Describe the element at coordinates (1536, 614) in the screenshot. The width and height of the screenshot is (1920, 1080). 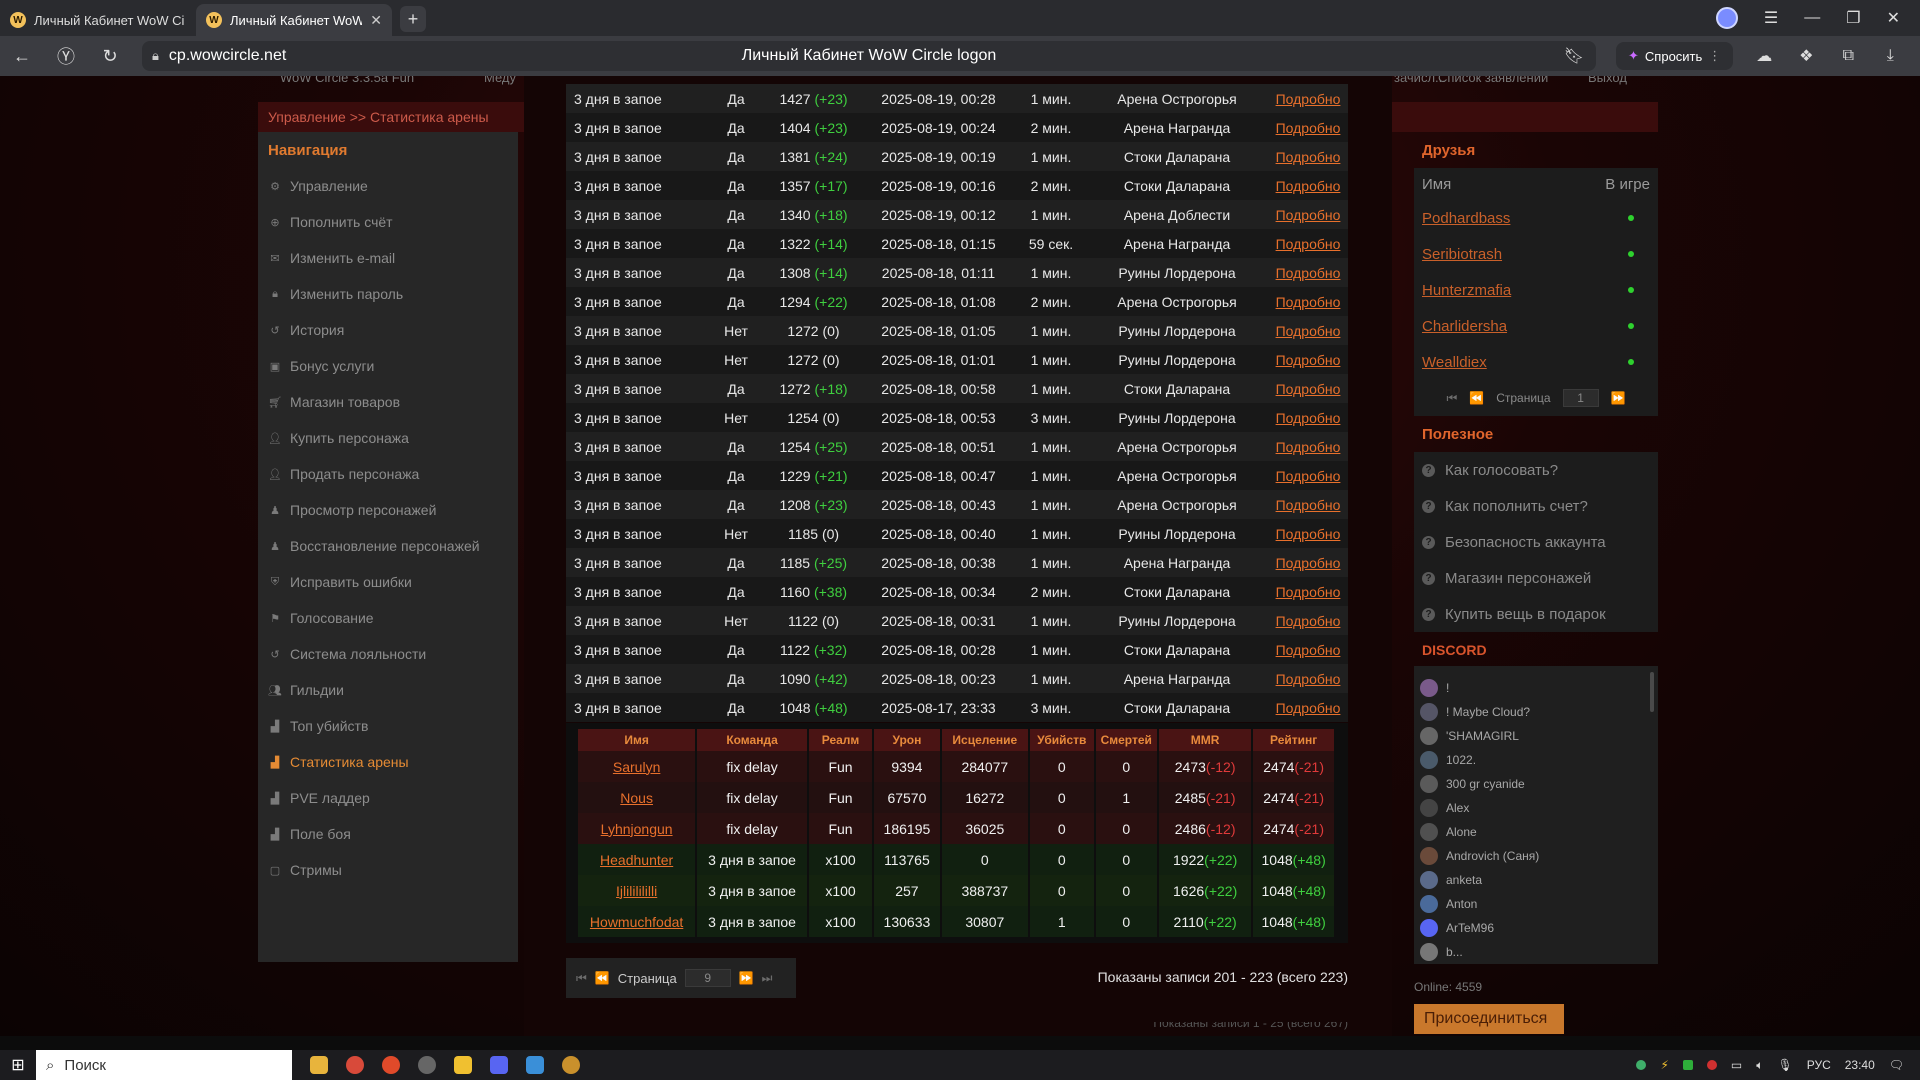
I see `useful-link: ? Купить вещь в подарок` at that location.